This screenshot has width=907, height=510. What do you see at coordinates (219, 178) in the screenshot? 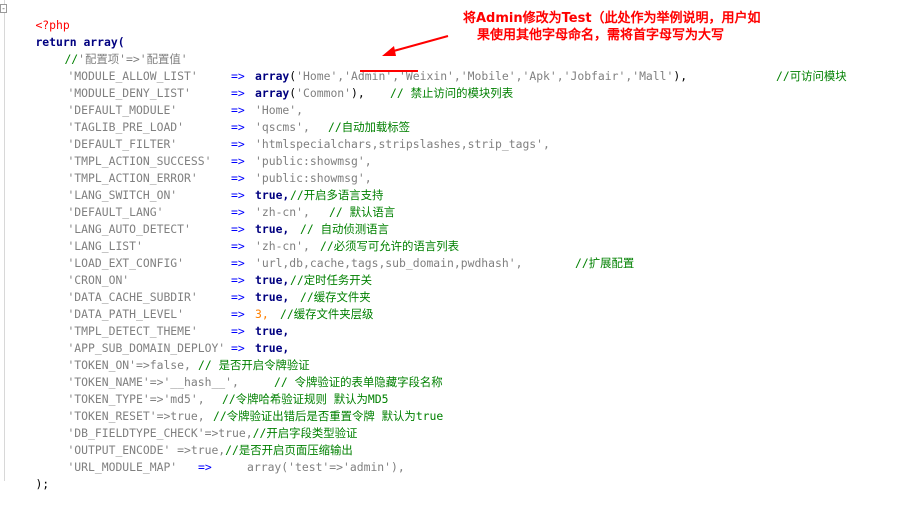
I see `code-line: 'TMPL_ACTION_ERROR' =>'public:showmsg',` at bounding box center [219, 178].